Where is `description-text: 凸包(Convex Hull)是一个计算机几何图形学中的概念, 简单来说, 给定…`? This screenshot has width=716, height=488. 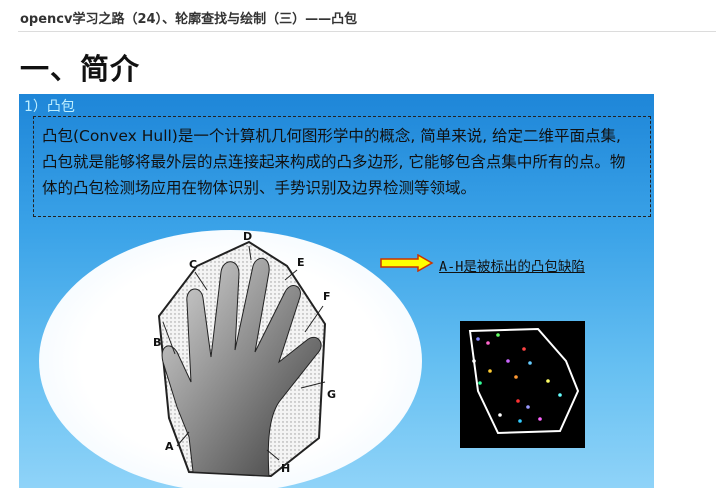
description-text: 凸包(Convex Hull)是一个计算机几何图形学中的概念, 简单来说, 给定… is located at coordinates (334, 162).